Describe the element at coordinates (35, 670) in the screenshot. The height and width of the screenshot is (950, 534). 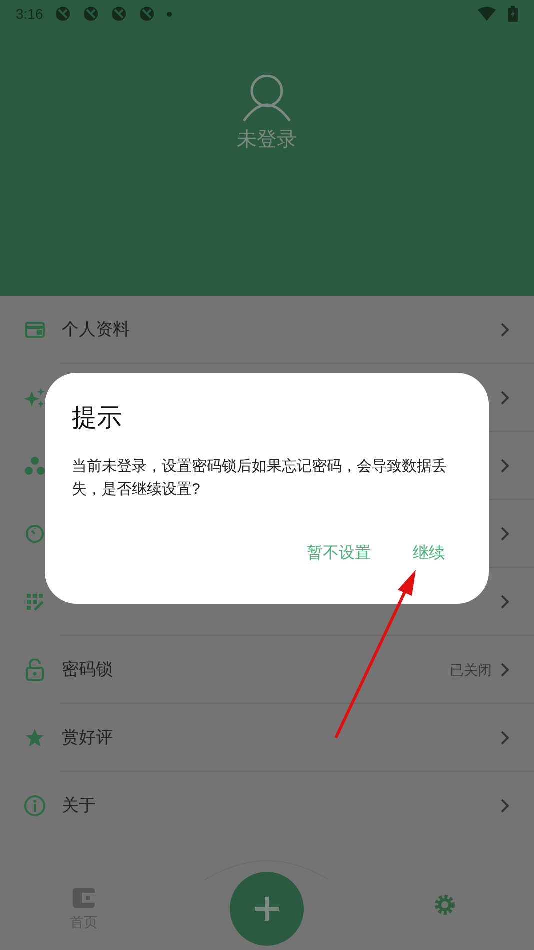
I see `lock-icon` at that location.